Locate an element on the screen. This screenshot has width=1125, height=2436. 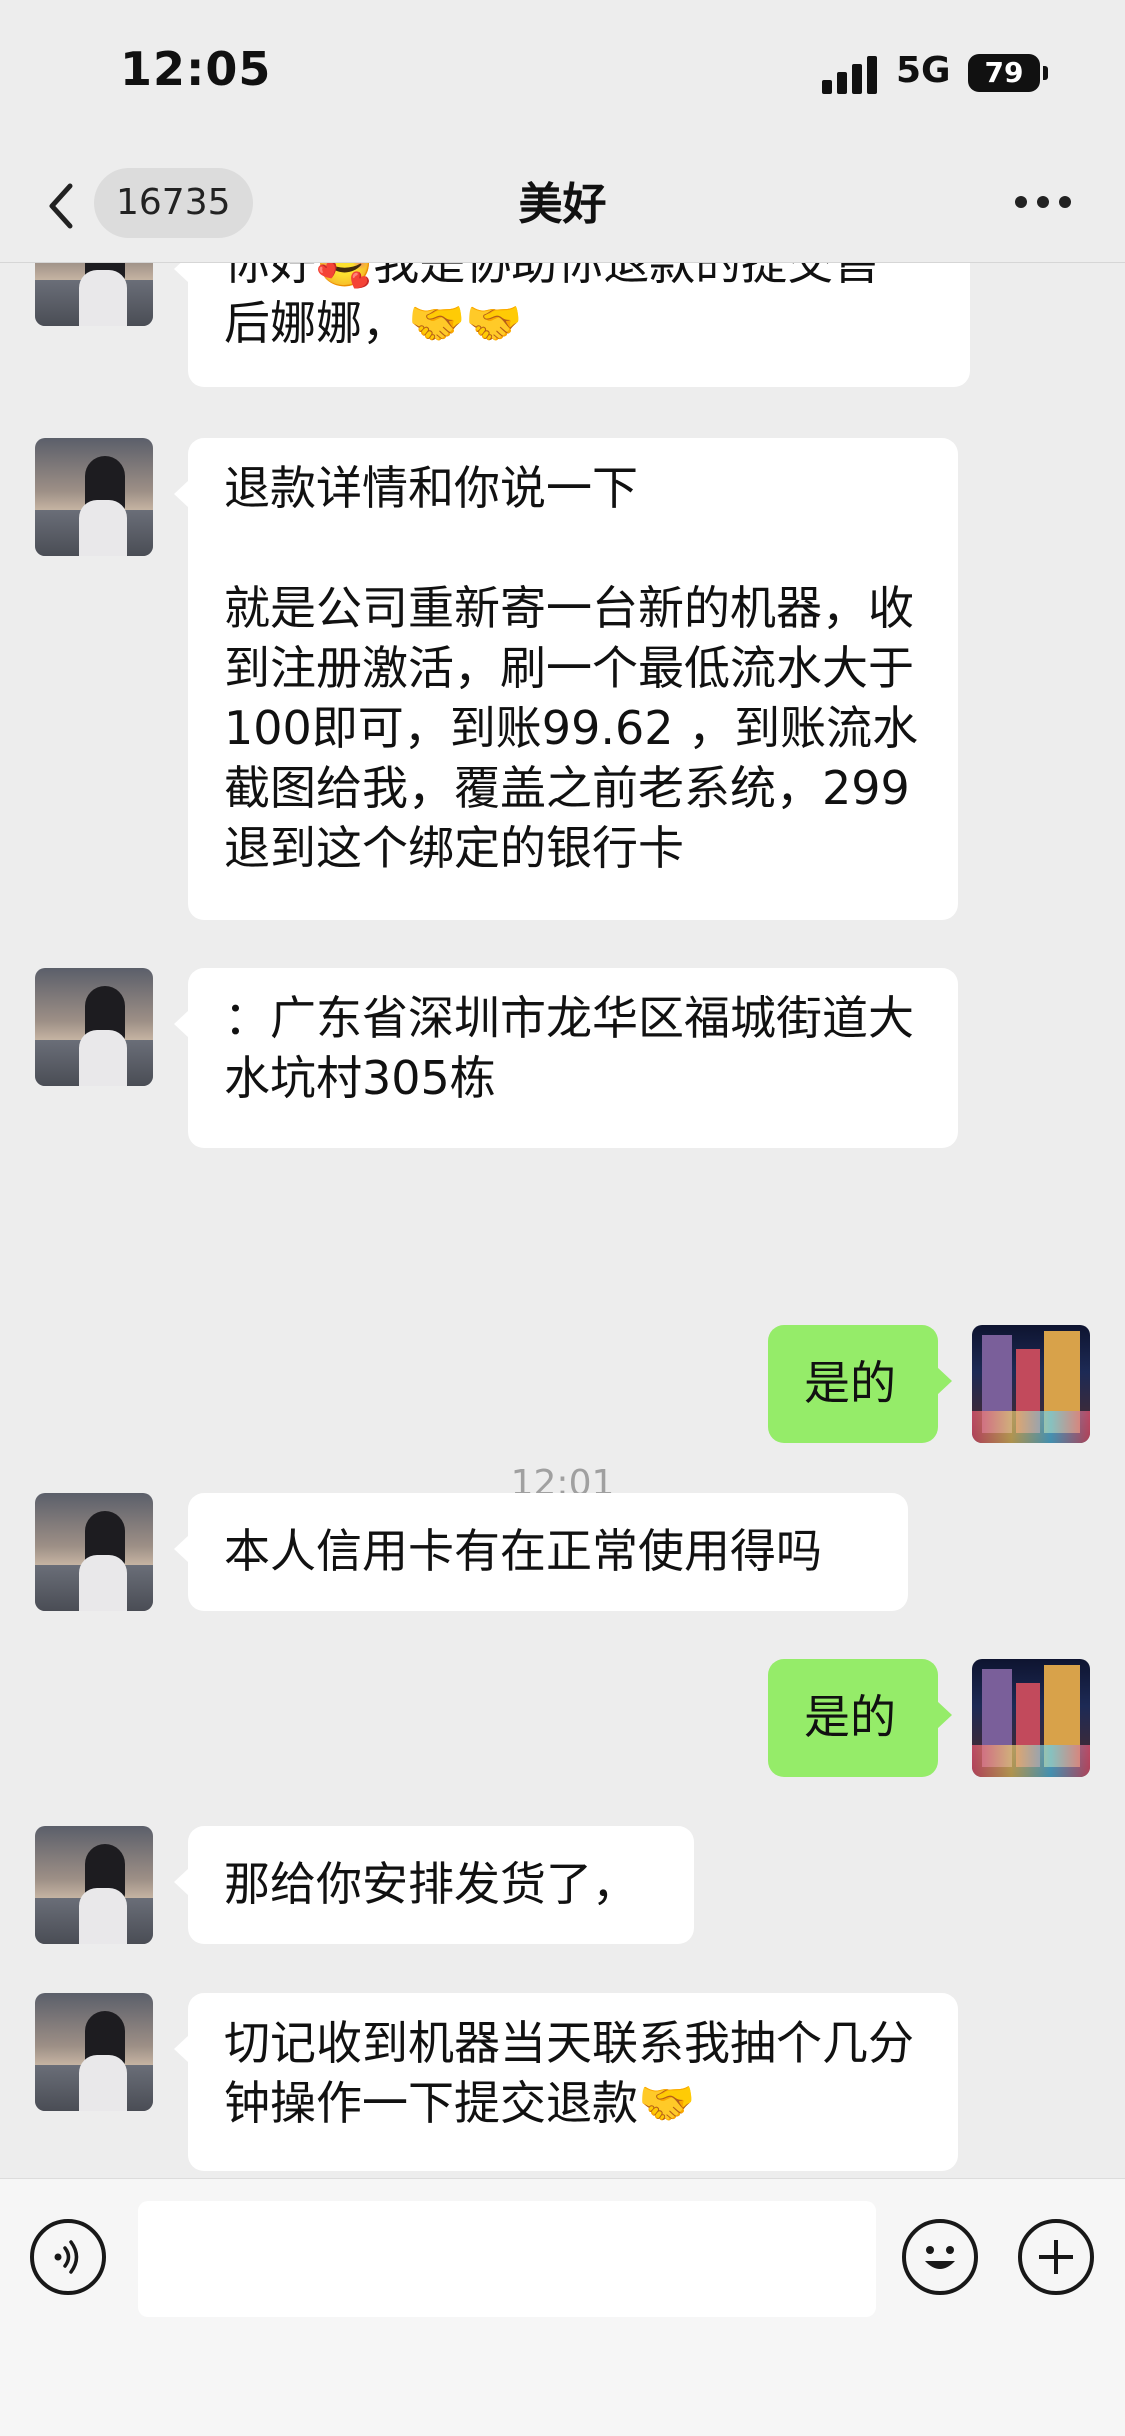
input-bar is located at coordinates (562, 2307).